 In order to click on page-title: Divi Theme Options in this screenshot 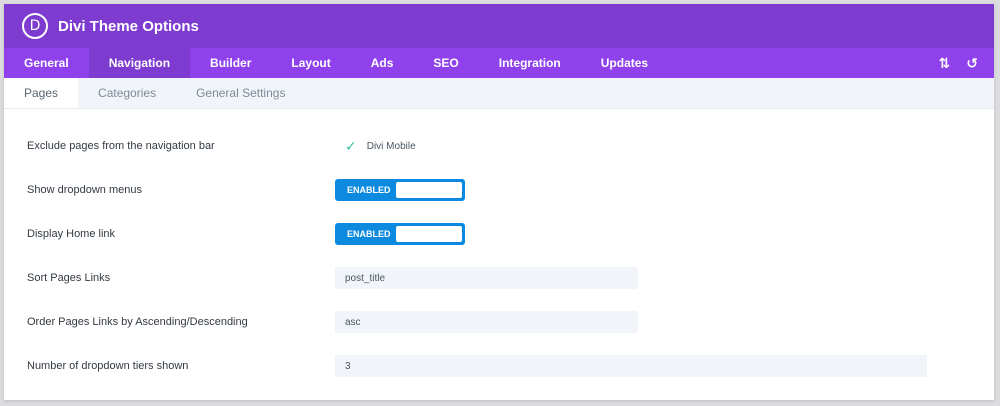, I will do `click(128, 26)`.